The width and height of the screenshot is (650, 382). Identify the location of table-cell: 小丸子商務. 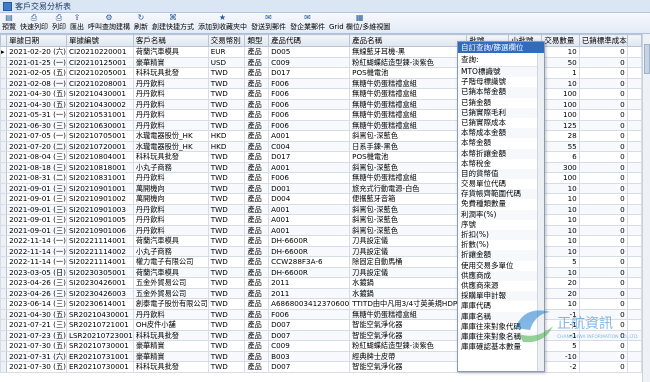
(170, 167).